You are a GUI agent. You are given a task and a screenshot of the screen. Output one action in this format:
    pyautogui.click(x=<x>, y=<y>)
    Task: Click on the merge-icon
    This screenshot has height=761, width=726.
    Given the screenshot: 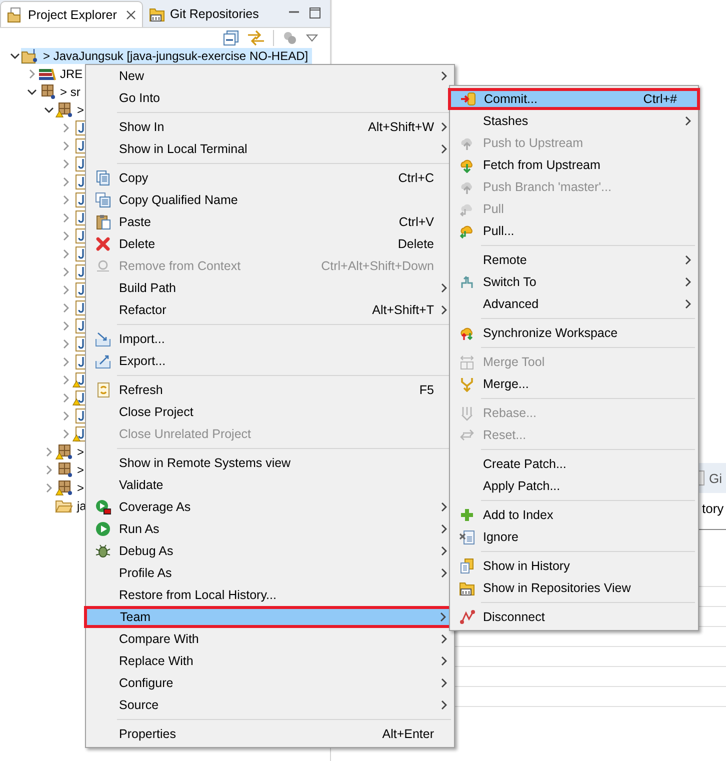 What is the action you would take?
    pyautogui.click(x=466, y=384)
    